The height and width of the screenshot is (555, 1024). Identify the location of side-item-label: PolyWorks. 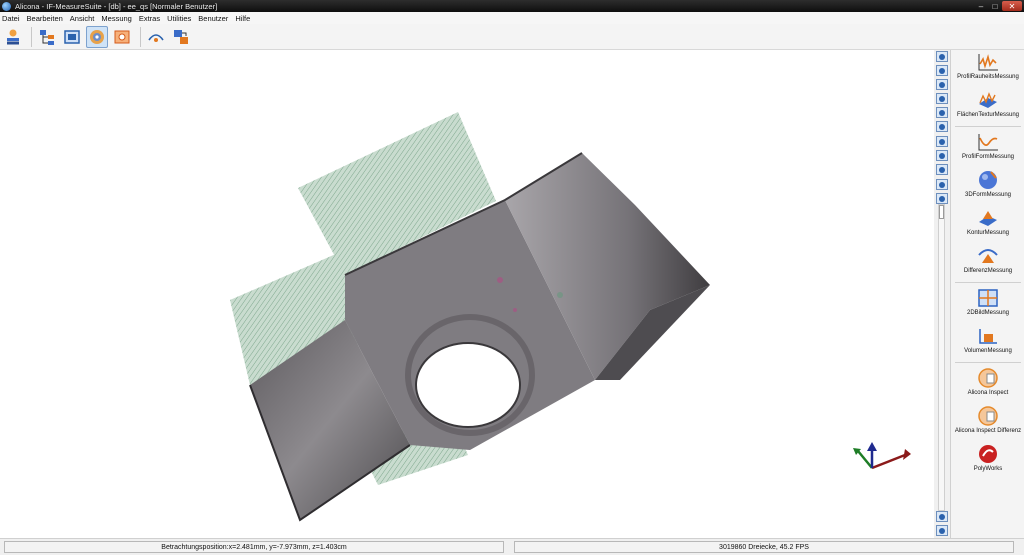
(988, 469).